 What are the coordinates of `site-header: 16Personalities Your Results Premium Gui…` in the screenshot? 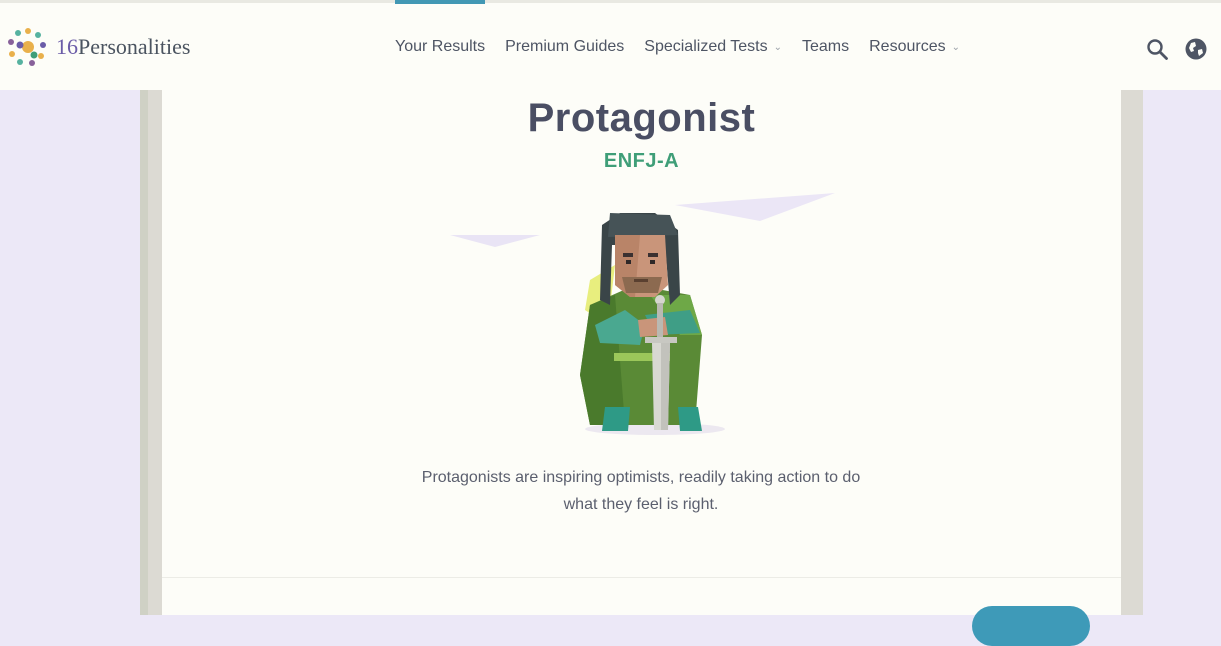 It's located at (610, 45).